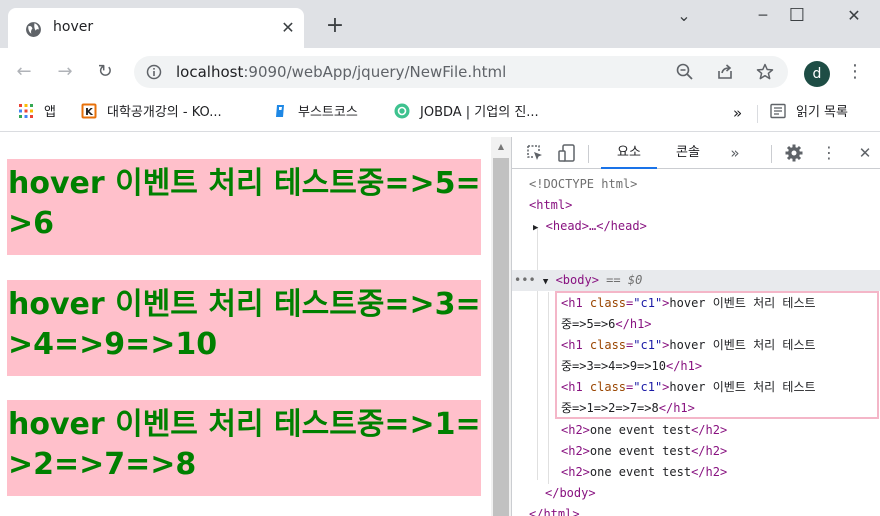 Image resolution: width=880 pixels, height=516 pixels. What do you see at coordinates (525, 280) in the screenshot?
I see `row-ellipsis: •••` at bounding box center [525, 280].